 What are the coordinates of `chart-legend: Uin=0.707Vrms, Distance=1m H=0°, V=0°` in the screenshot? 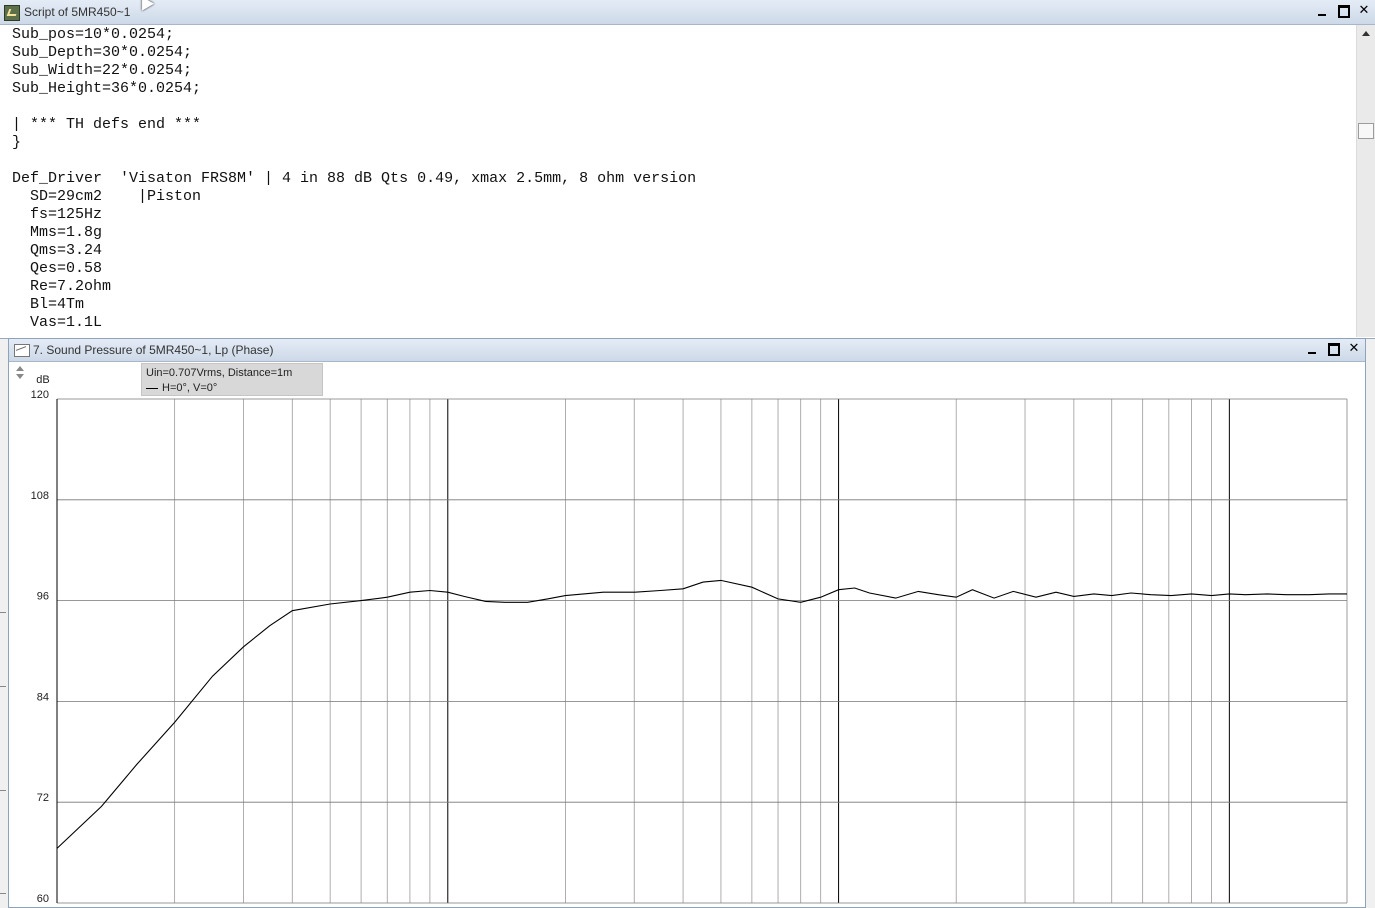 It's located at (232, 379).